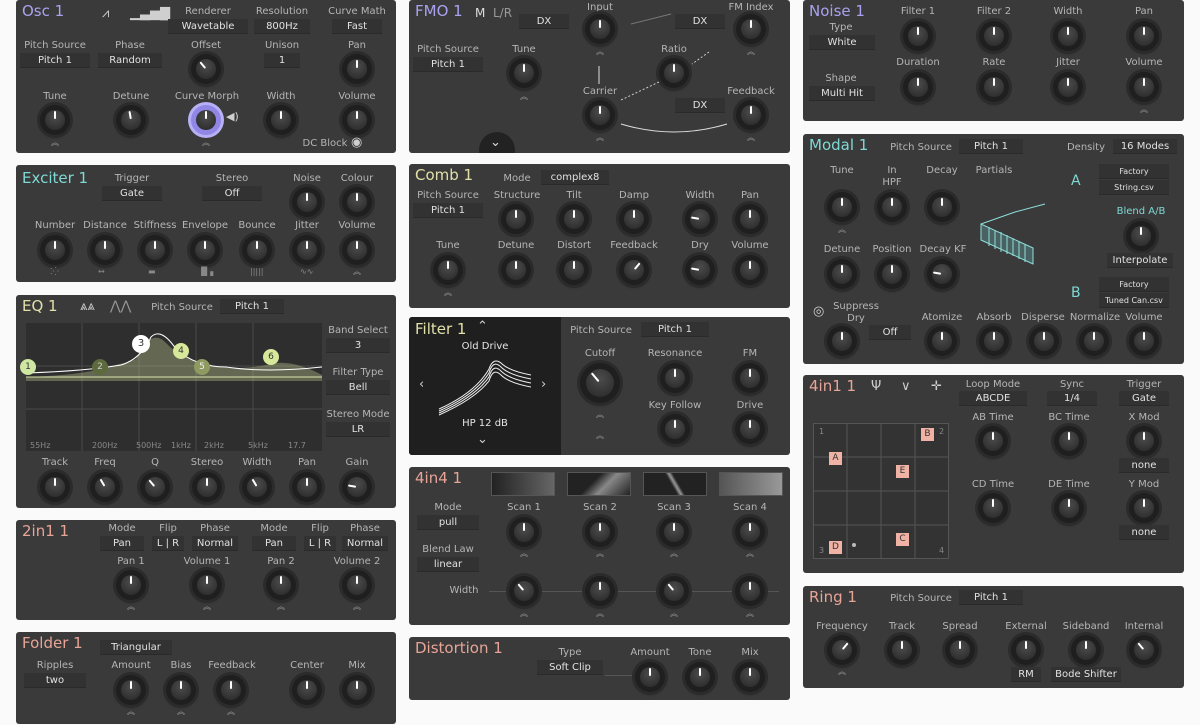  Describe the element at coordinates (55, 487) in the screenshot. I see `eq-track-knob` at that location.